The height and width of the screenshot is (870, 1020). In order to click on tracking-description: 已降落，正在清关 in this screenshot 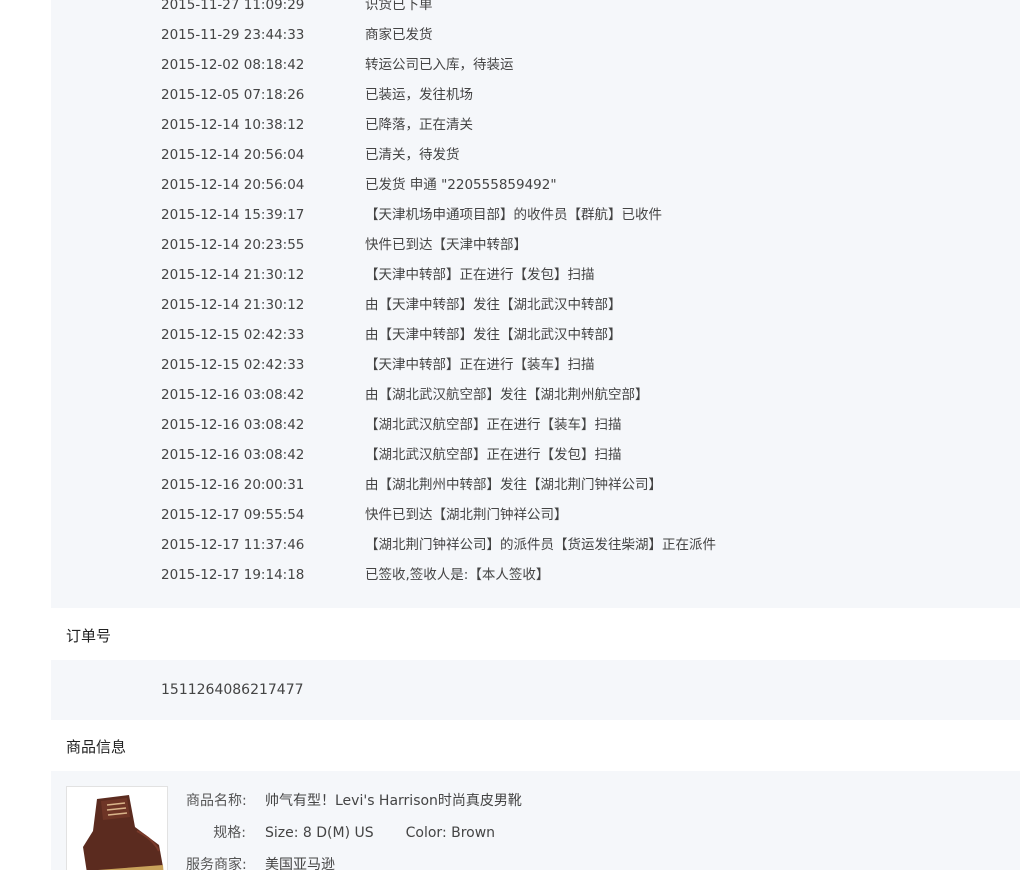, I will do `click(419, 125)`.